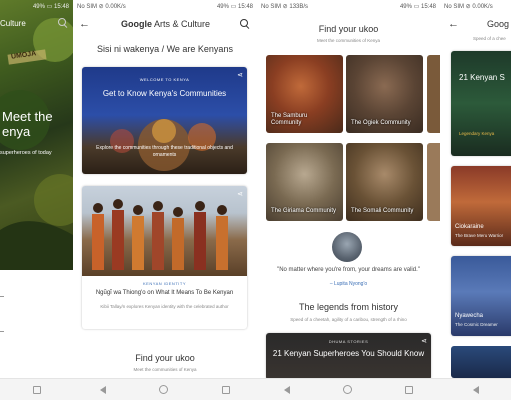 The image size is (511, 400). Describe the element at coordinates (384, 94) in the screenshot. I see `community-tile-ogiek: The Ogiek Community` at that location.